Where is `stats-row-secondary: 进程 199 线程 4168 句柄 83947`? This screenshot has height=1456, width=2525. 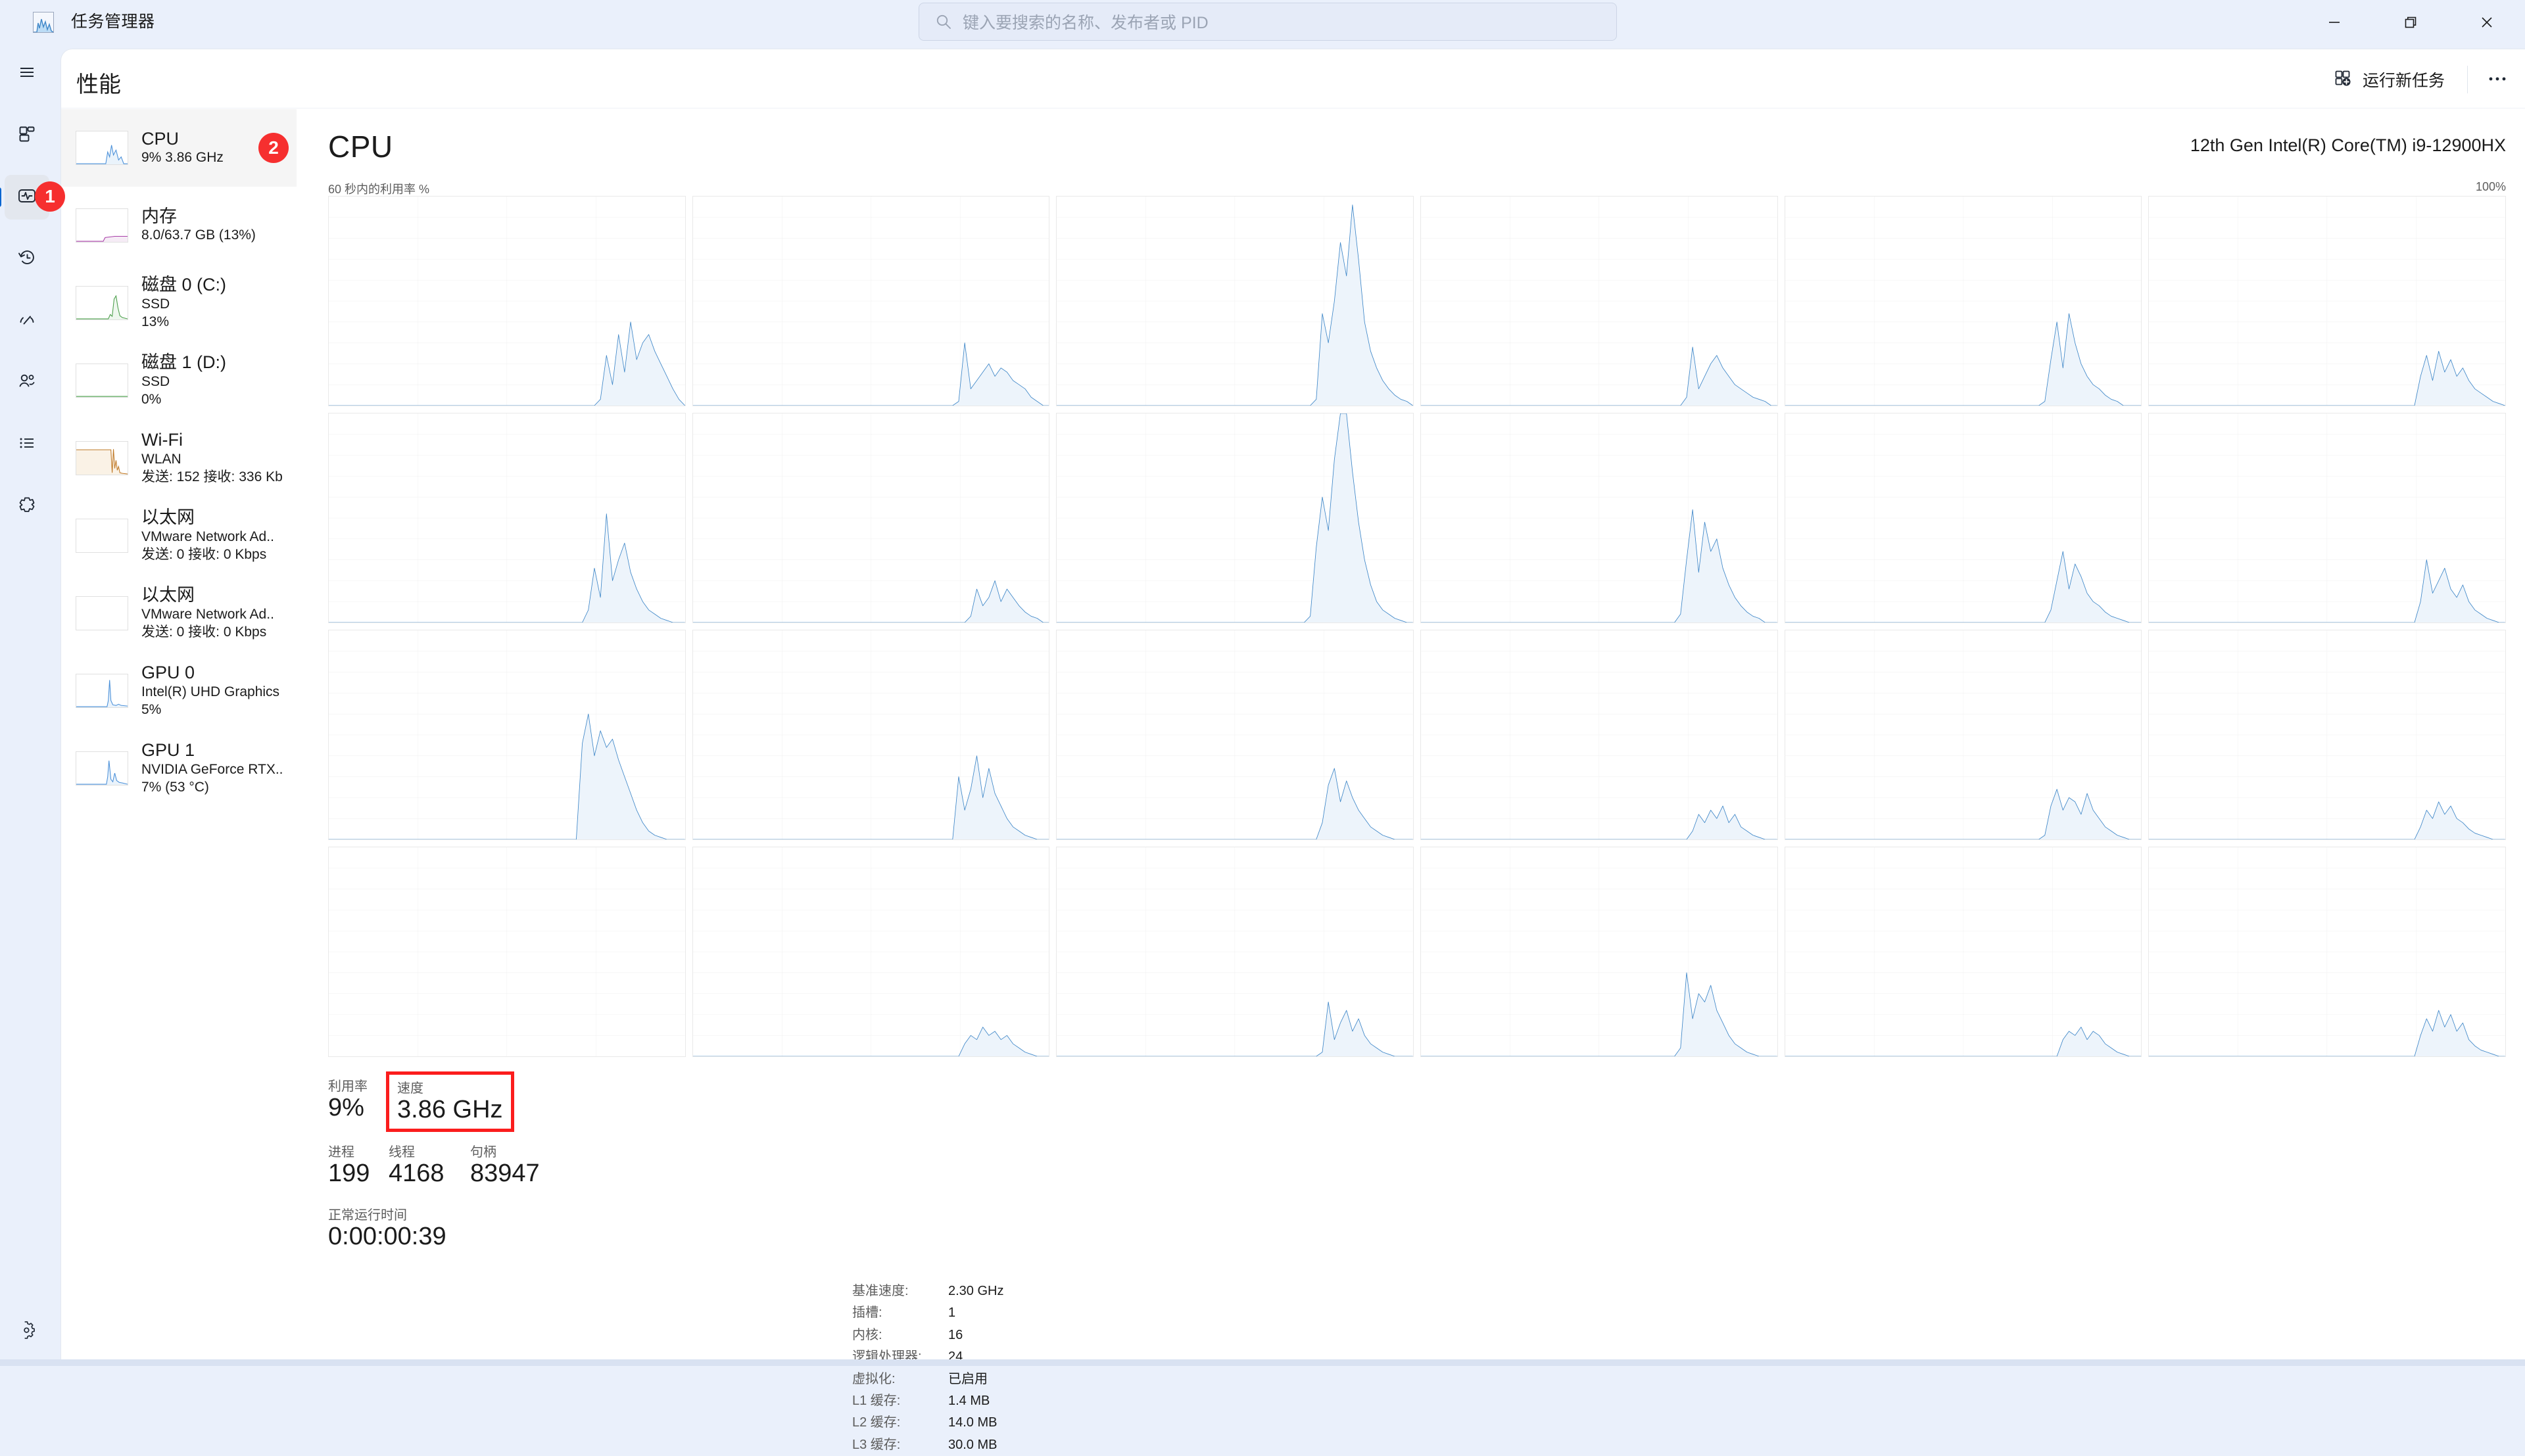
stats-row-secondary: 进程 199 线程 4168 句柄 83947 is located at coordinates (434, 1164).